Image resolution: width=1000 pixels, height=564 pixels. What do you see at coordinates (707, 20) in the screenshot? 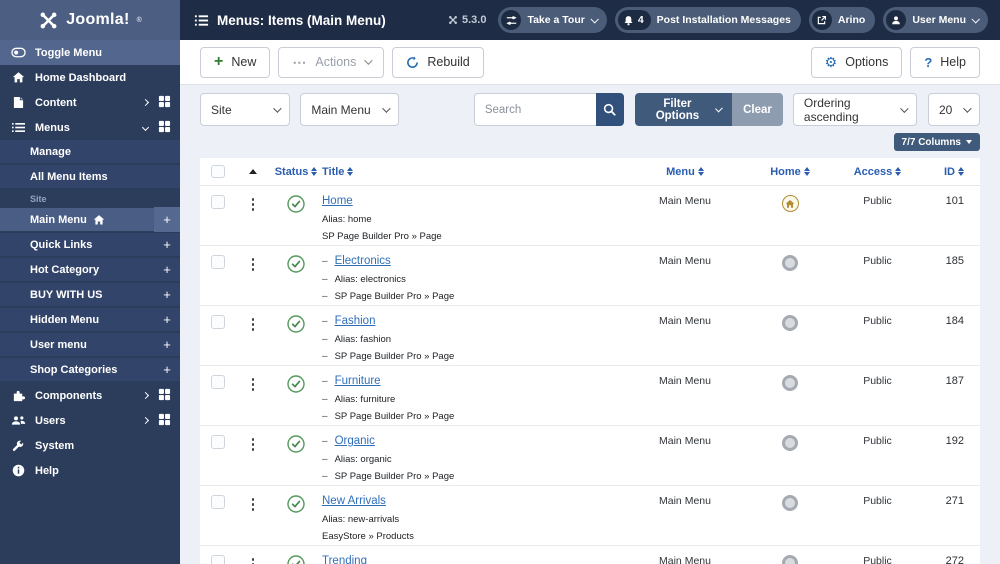
I see `post-installation-messages-button: 4 Post Installation Messages` at bounding box center [707, 20].